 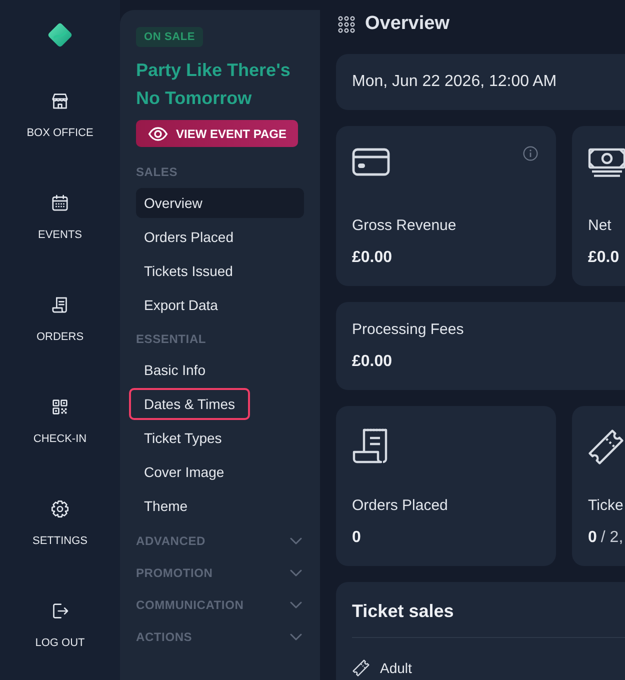 What do you see at coordinates (606, 163) in the screenshot?
I see `banknote-icon` at bounding box center [606, 163].